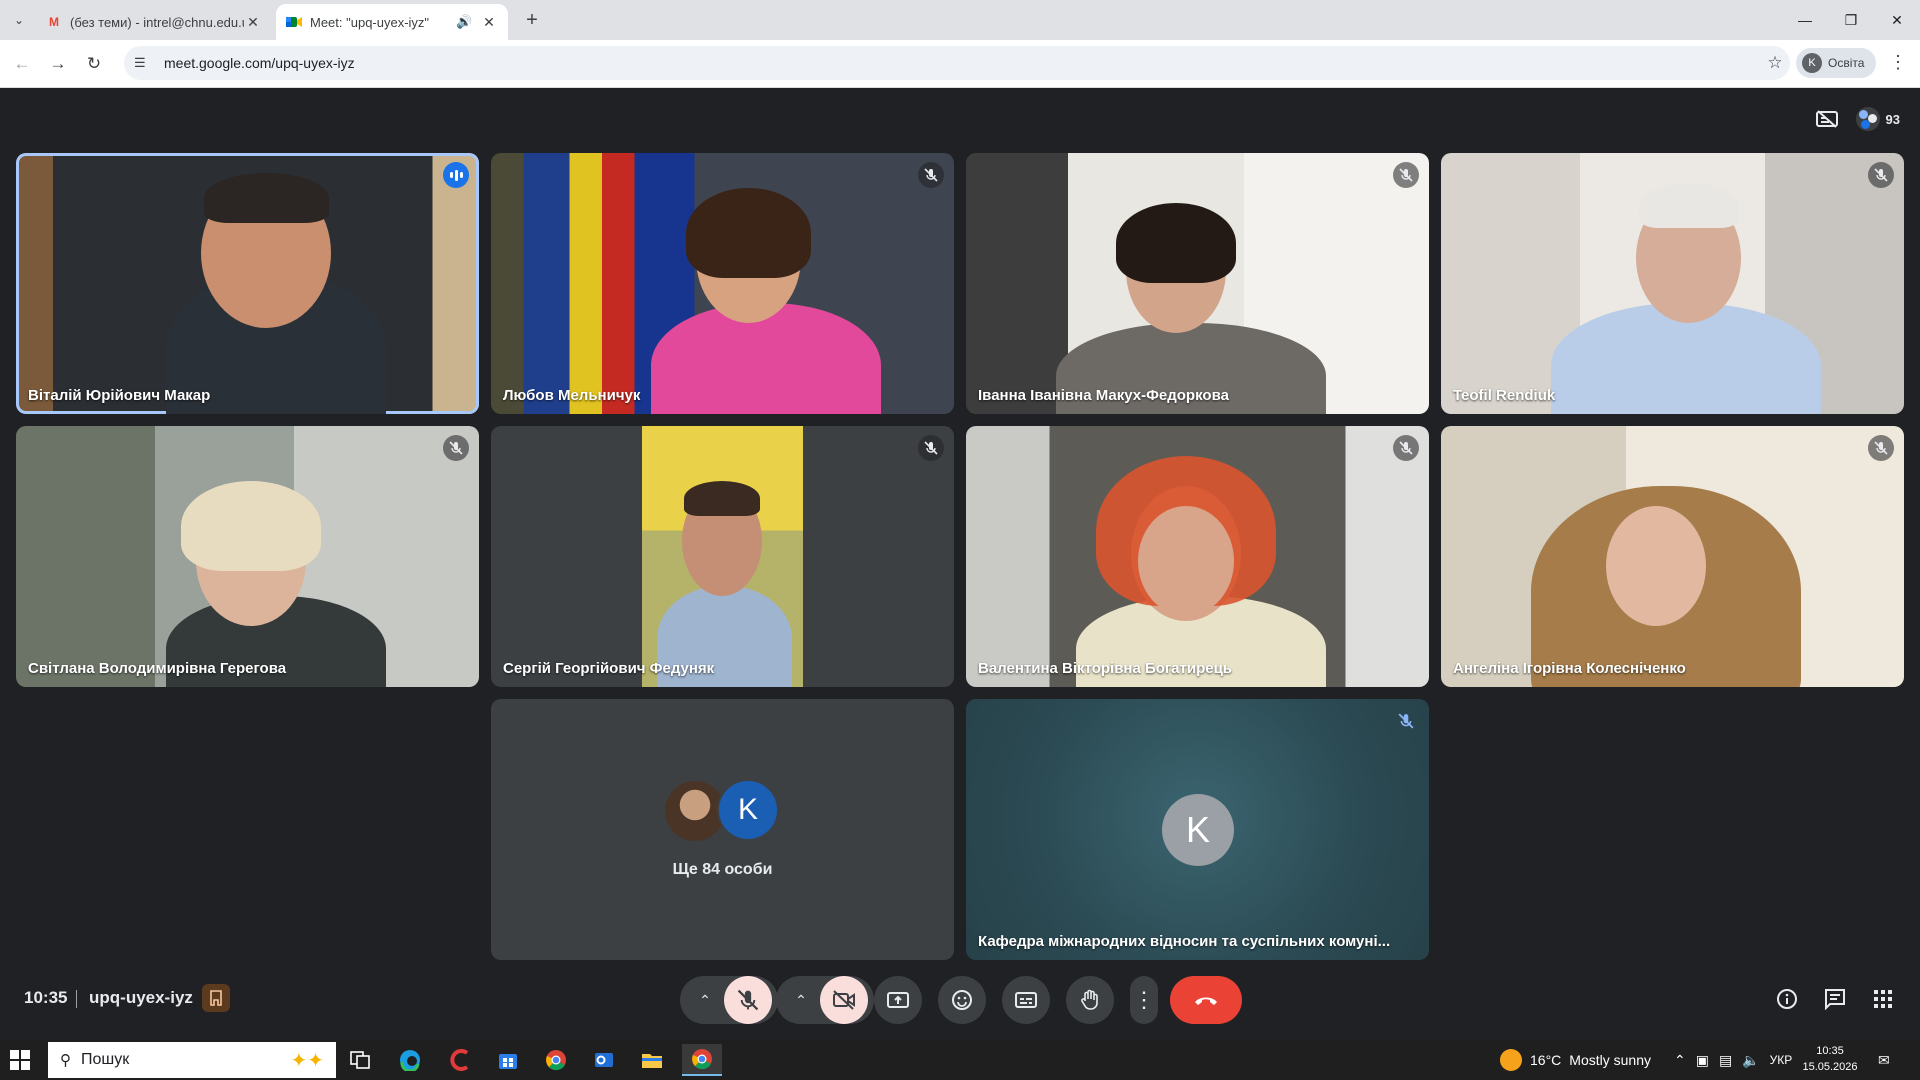  Describe the element at coordinates (1827, 119) in the screenshot. I see `captions-off-icon` at that location.